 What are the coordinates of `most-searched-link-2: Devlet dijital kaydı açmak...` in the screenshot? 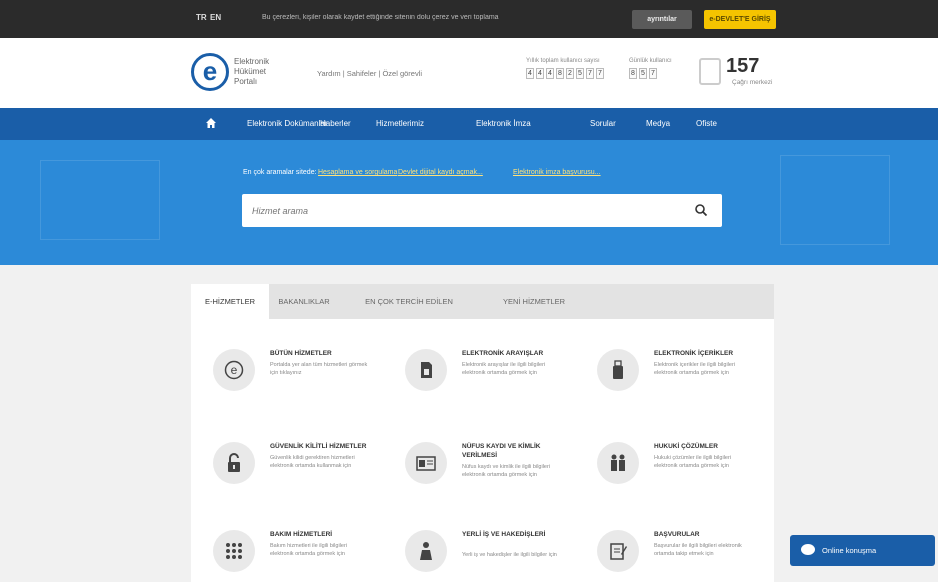 It's located at (440, 172).